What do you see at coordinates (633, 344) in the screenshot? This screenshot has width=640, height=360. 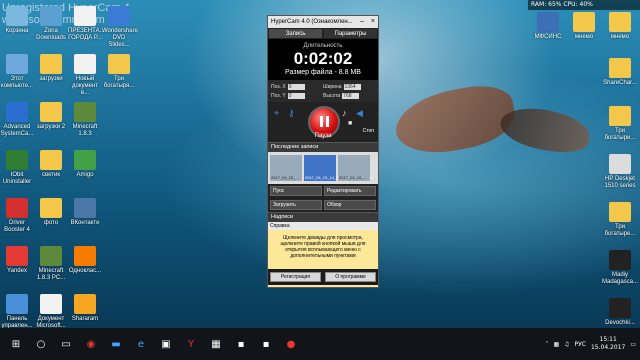 I see `notifications-icon: ▭` at bounding box center [633, 344].